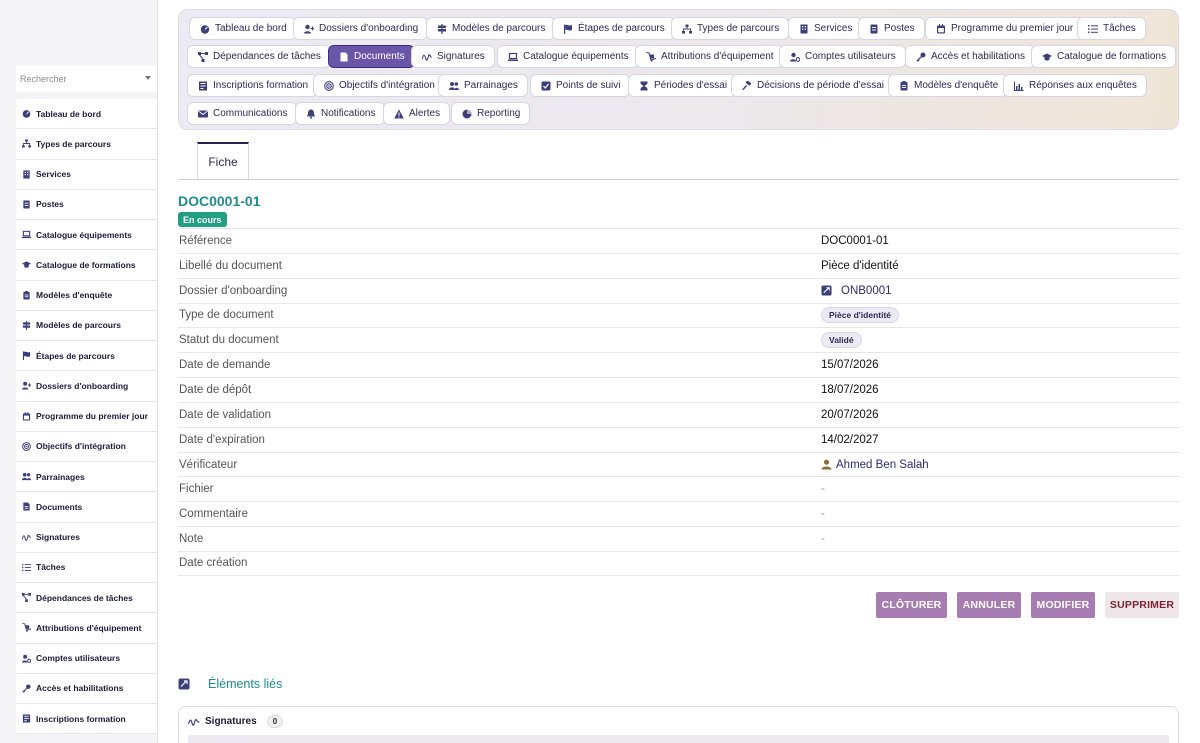  I want to click on tab-label: Programme du premier jour, so click(1012, 28).